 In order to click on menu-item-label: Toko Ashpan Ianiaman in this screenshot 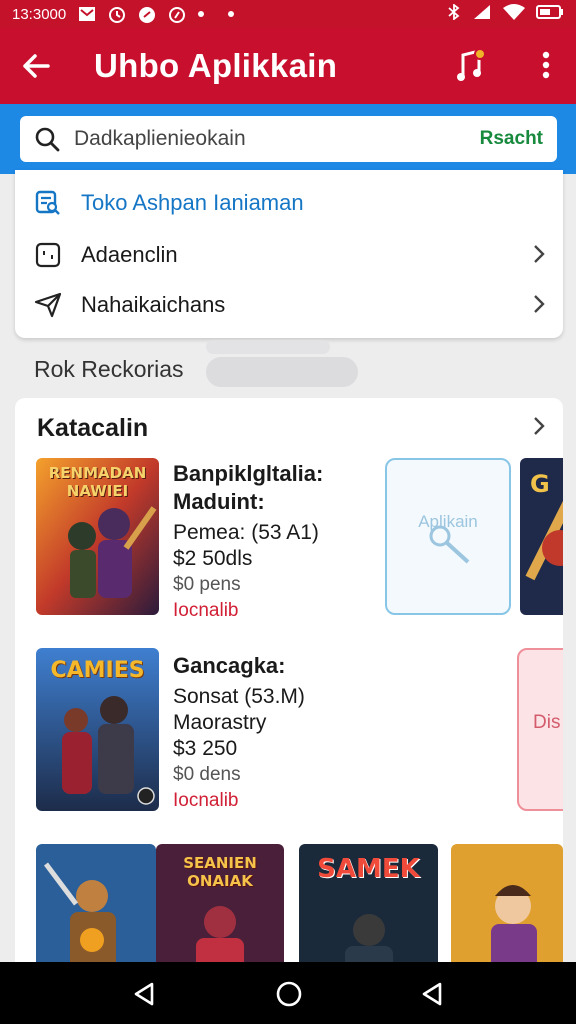, I will do `click(192, 202)`.